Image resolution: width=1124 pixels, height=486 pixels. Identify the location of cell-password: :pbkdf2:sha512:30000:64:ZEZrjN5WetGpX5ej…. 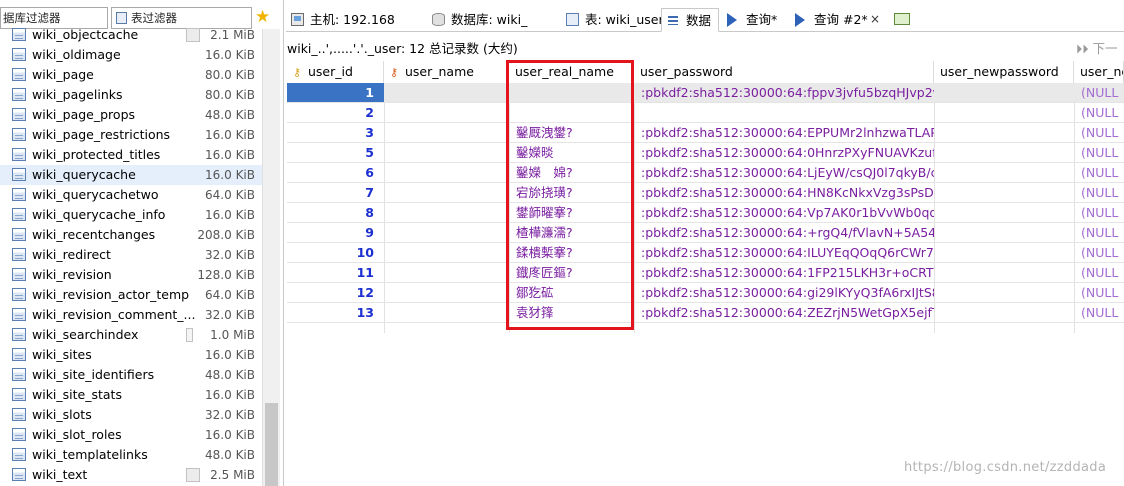
(784, 313).